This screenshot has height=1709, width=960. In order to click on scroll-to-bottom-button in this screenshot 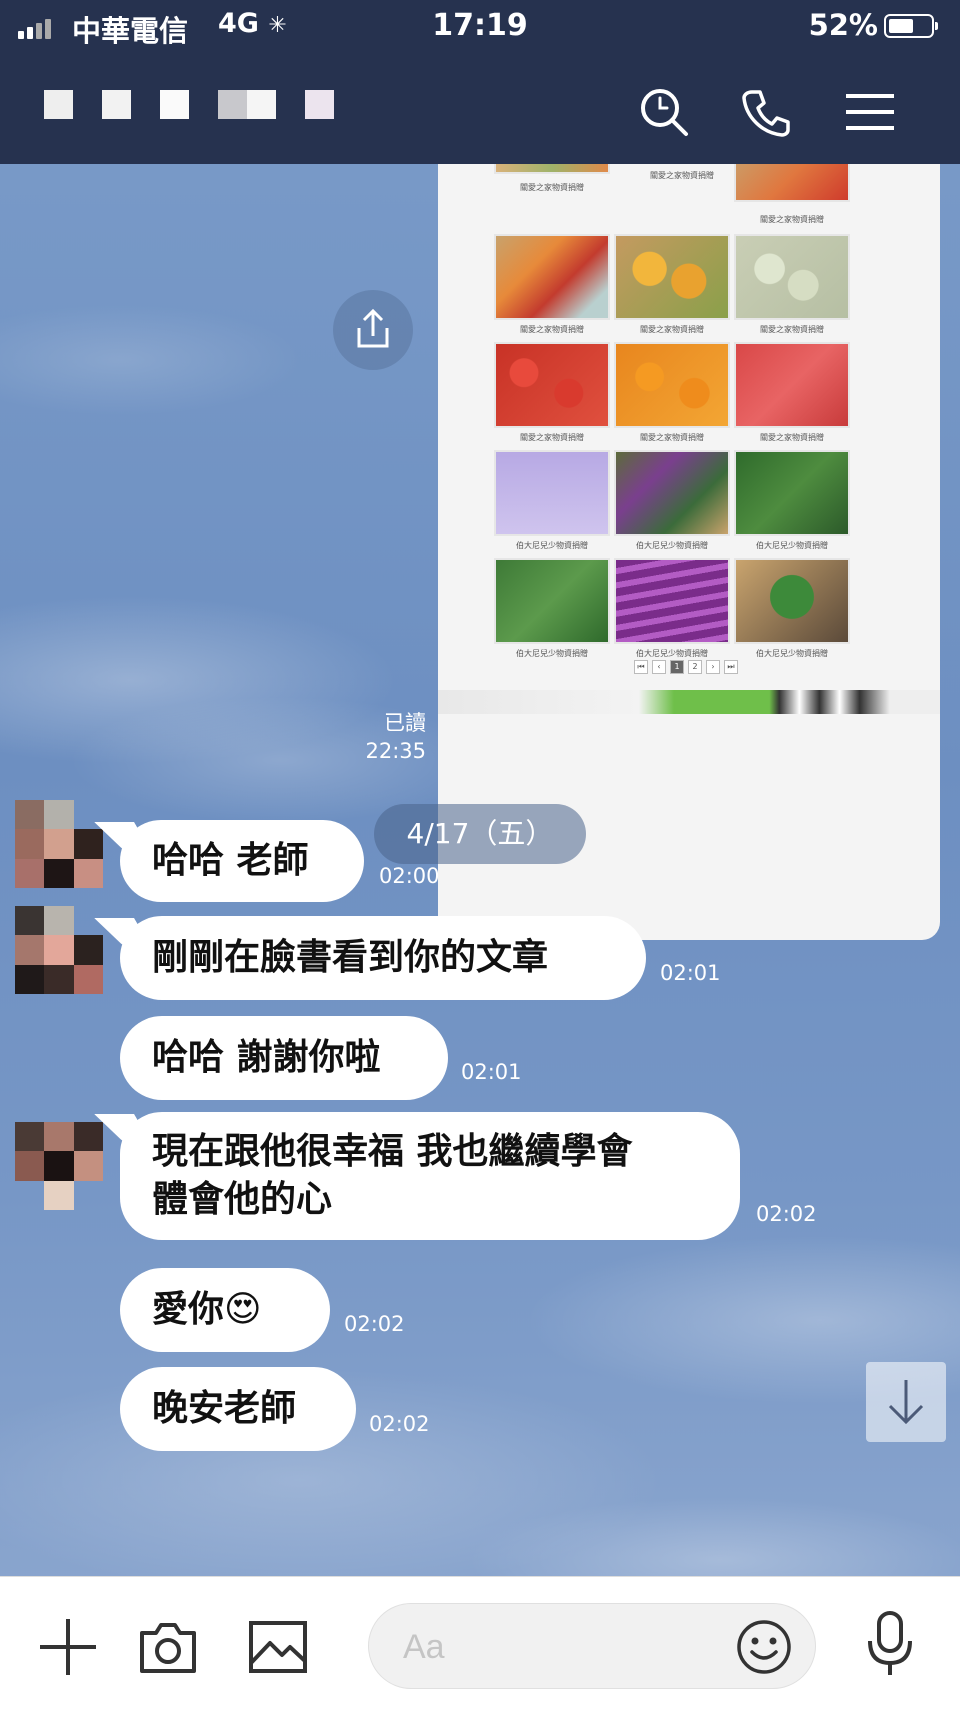, I will do `click(906, 1402)`.